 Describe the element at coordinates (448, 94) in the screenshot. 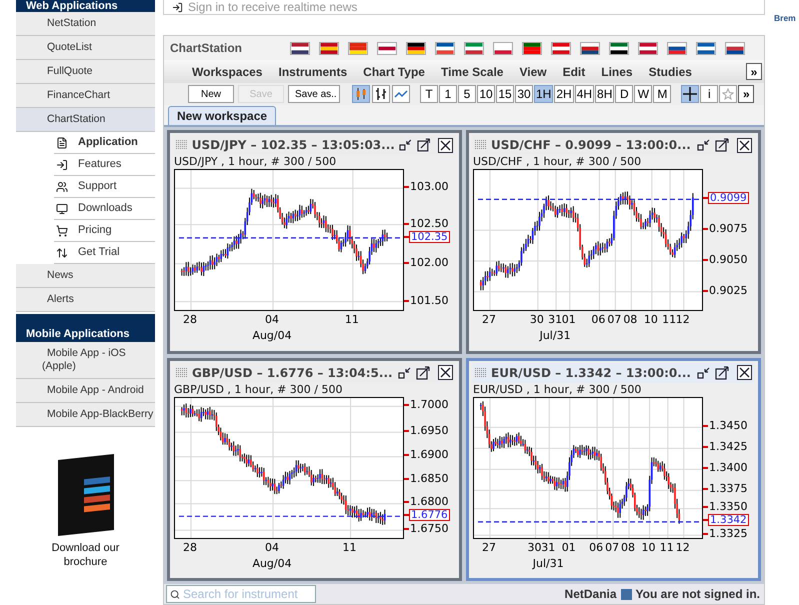

I see `timescale-button: 1` at that location.